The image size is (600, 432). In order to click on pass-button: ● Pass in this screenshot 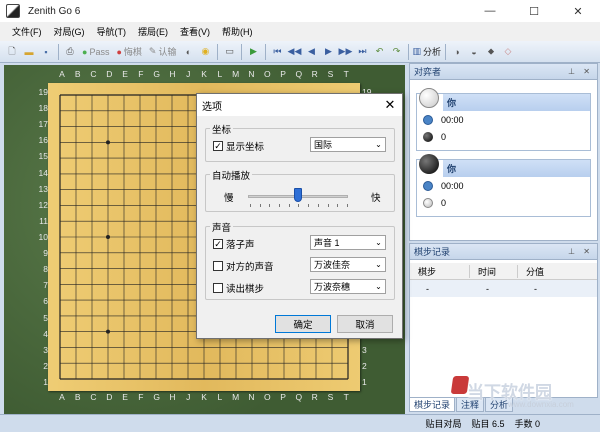, I will do `click(95, 52)`.